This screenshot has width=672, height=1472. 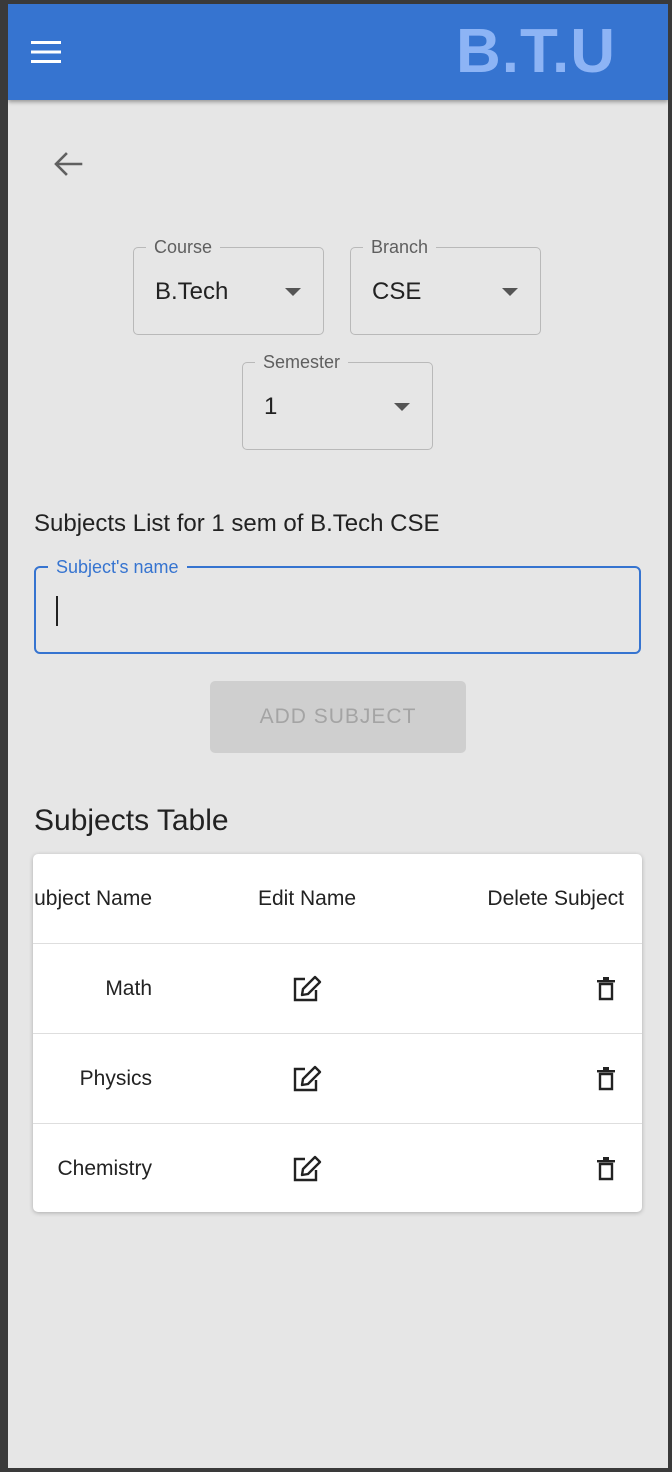 What do you see at coordinates (115, 1078) in the screenshot?
I see `subject-name-cell: Physics` at bounding box center [115, 1078].